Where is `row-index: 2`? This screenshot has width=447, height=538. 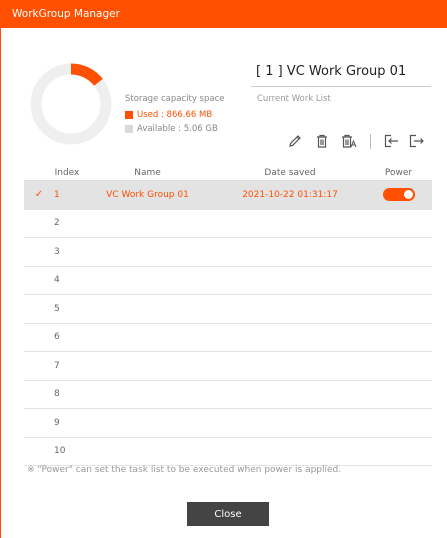 row-index: 2 is located at coordinates (67, 223).